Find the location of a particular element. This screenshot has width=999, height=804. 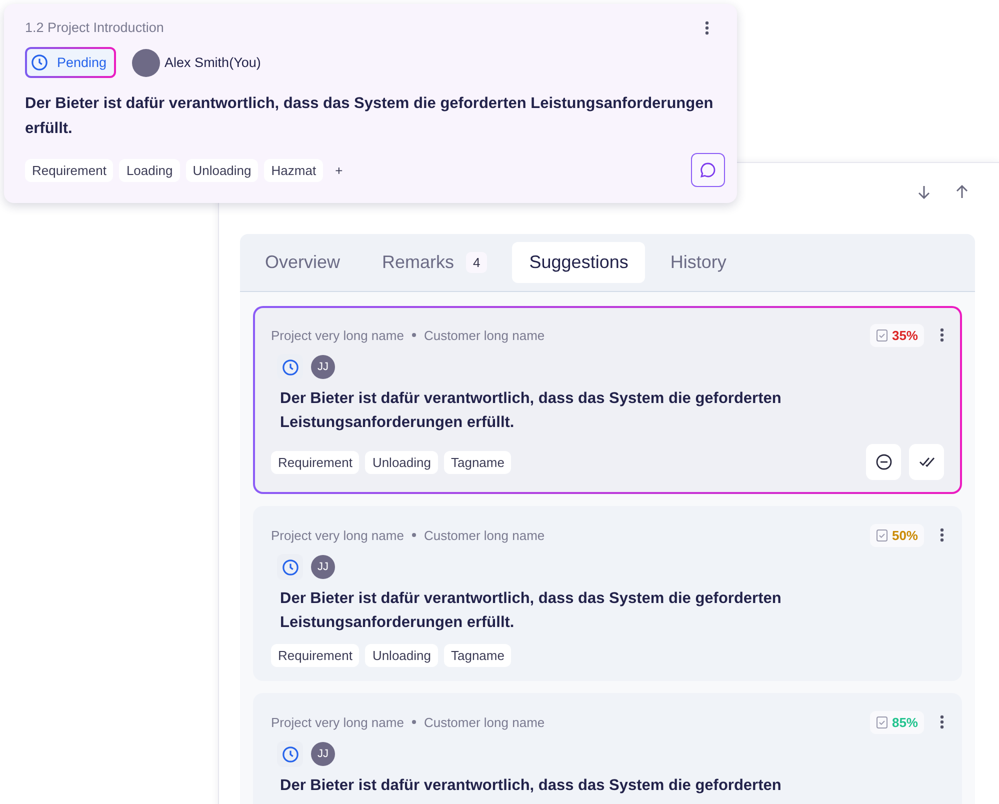

reject-button is located at coordinates (883, 462).